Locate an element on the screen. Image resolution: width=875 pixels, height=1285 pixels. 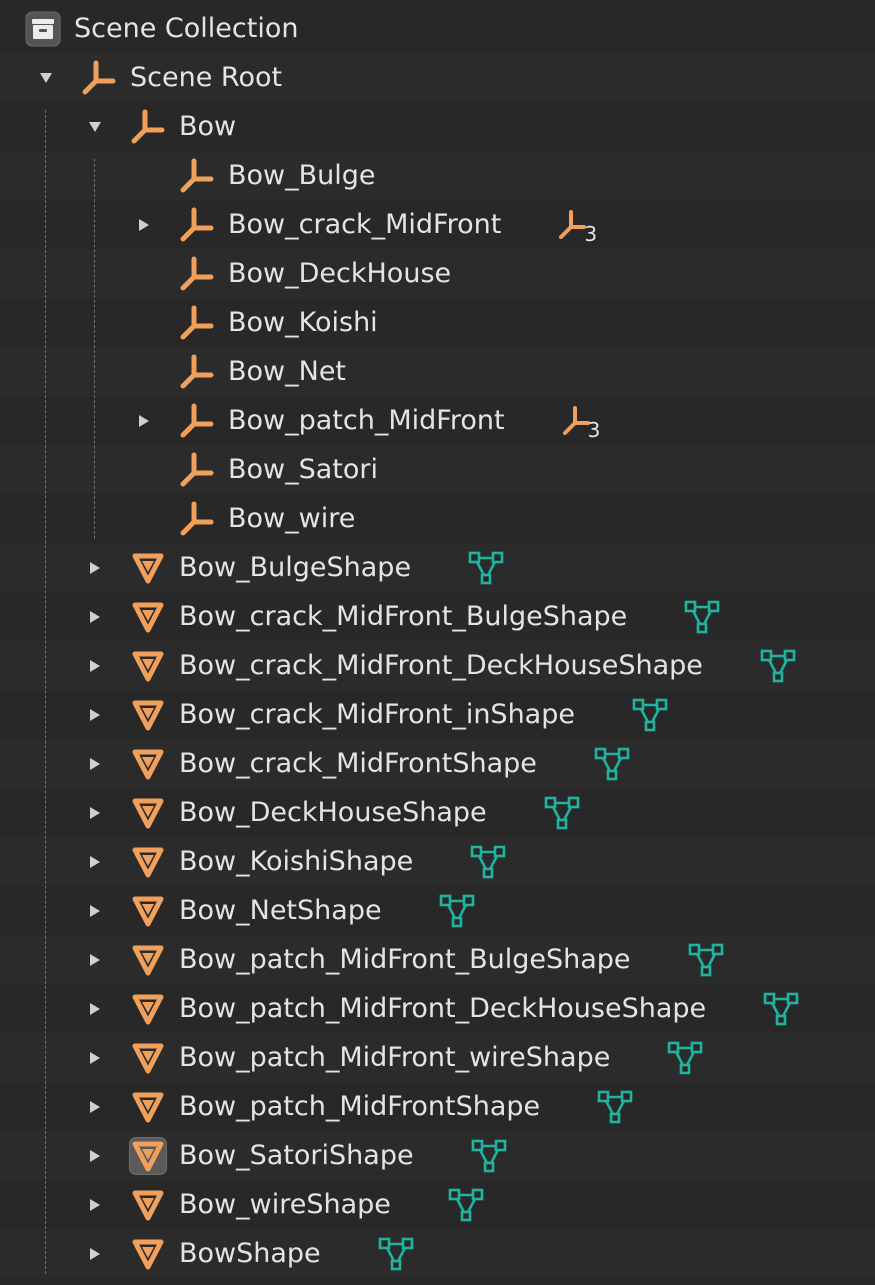
outliner-row-bow: Bow is located at coordinates (437, 126).